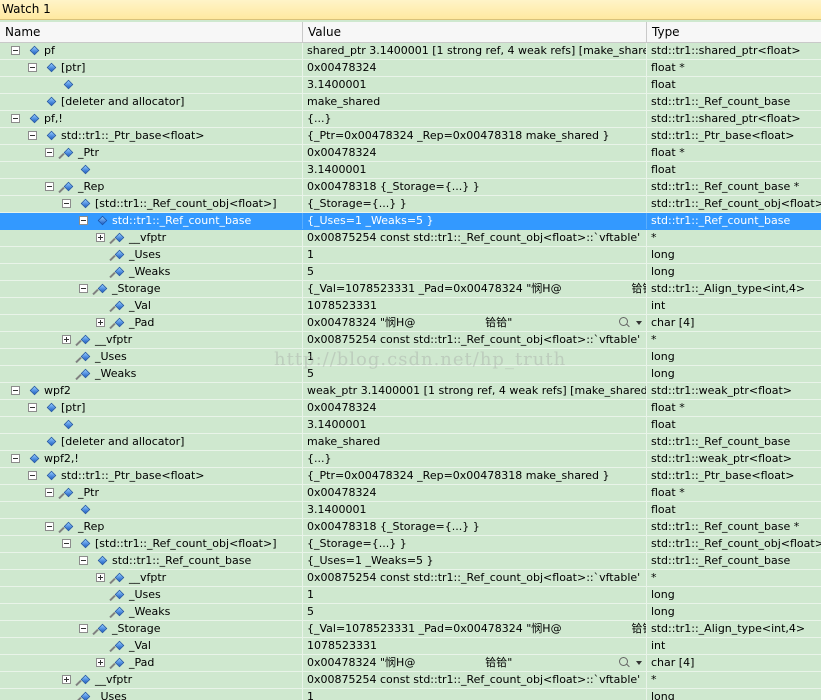 This screenshot has width=821, height=700. I want to click on column-header-type: Type, so click(734, 32).